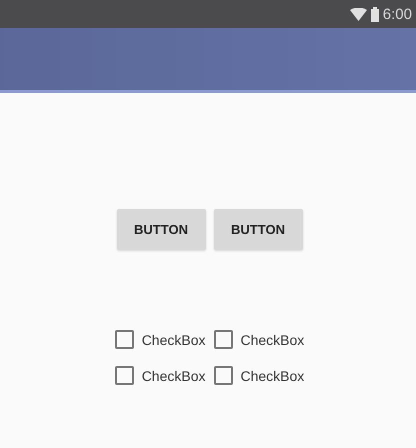 This screenshot has height=448, width=416. What do you see at coordinates (374, 14) in the screenshot?
I see `battery-icon` at bounding box center [374, 14].